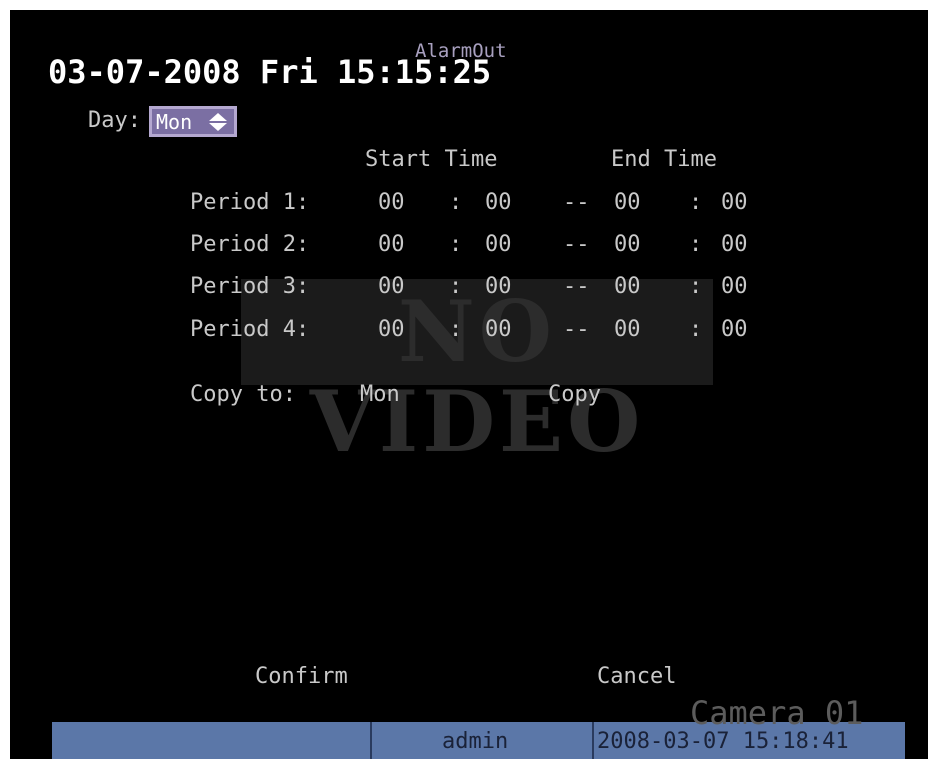  Describe the element at coordinates (431, 159) in the screenshot. I see `start-time-header: Start Time` at that location.